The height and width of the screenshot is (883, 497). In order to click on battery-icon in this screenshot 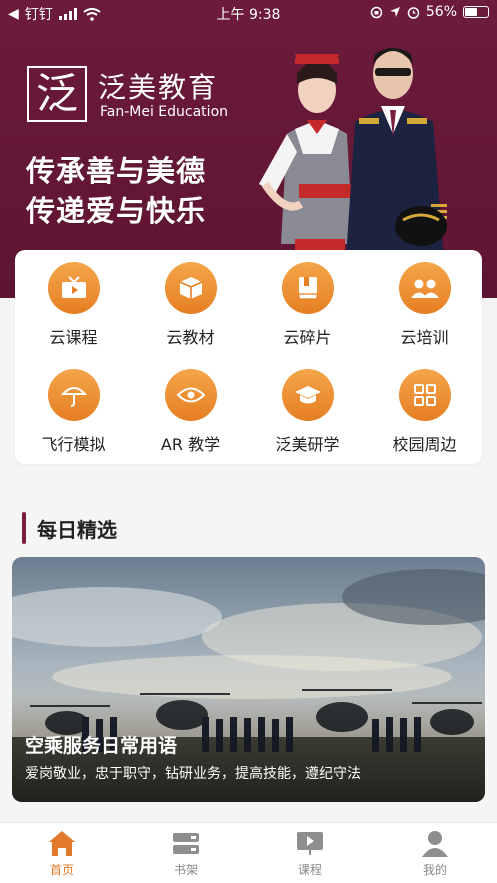, I will do `click(476, 12)`.